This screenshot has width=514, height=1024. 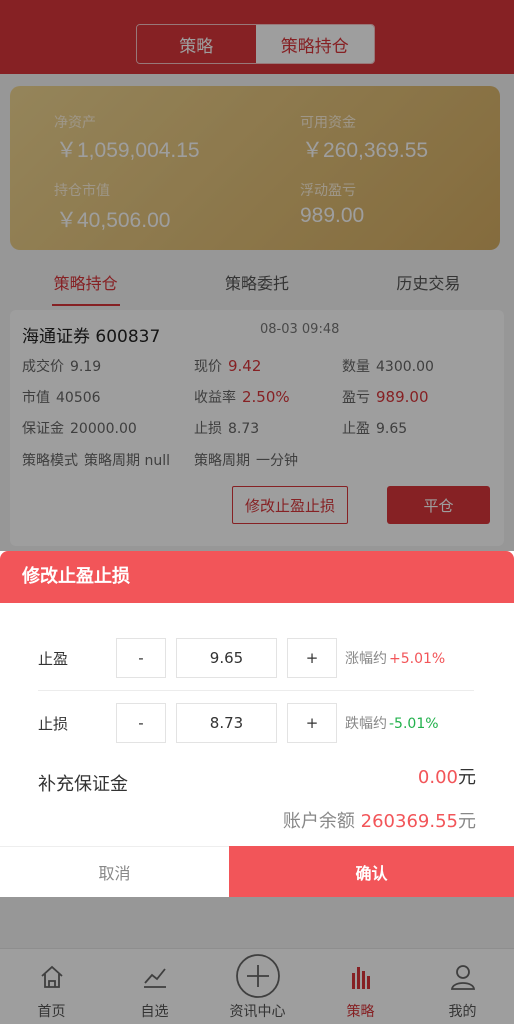 I want to click on stop-loss-minus-button: -, so click(x=141, y=723).